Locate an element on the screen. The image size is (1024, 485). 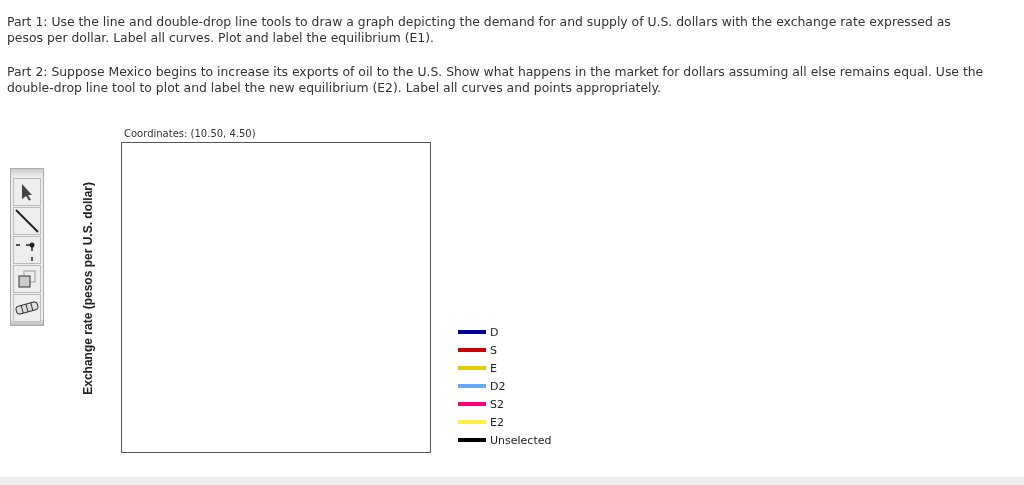
legend-label: E2 is located at coordinates (497, 422).